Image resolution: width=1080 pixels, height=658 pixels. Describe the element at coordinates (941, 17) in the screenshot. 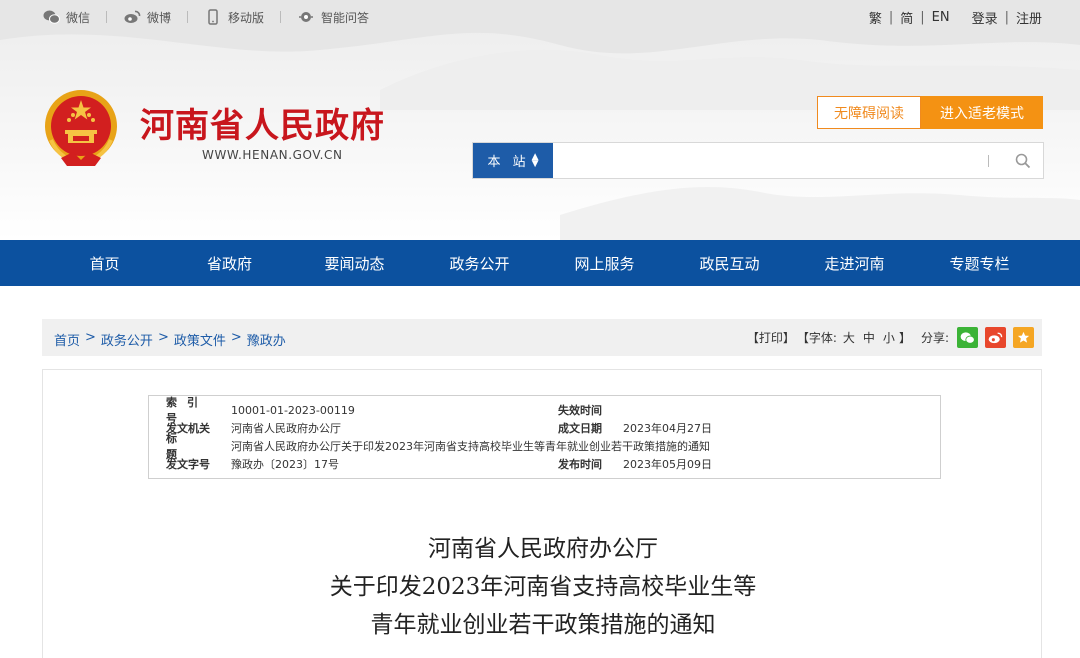

I see `lang-english: EN` at that location.